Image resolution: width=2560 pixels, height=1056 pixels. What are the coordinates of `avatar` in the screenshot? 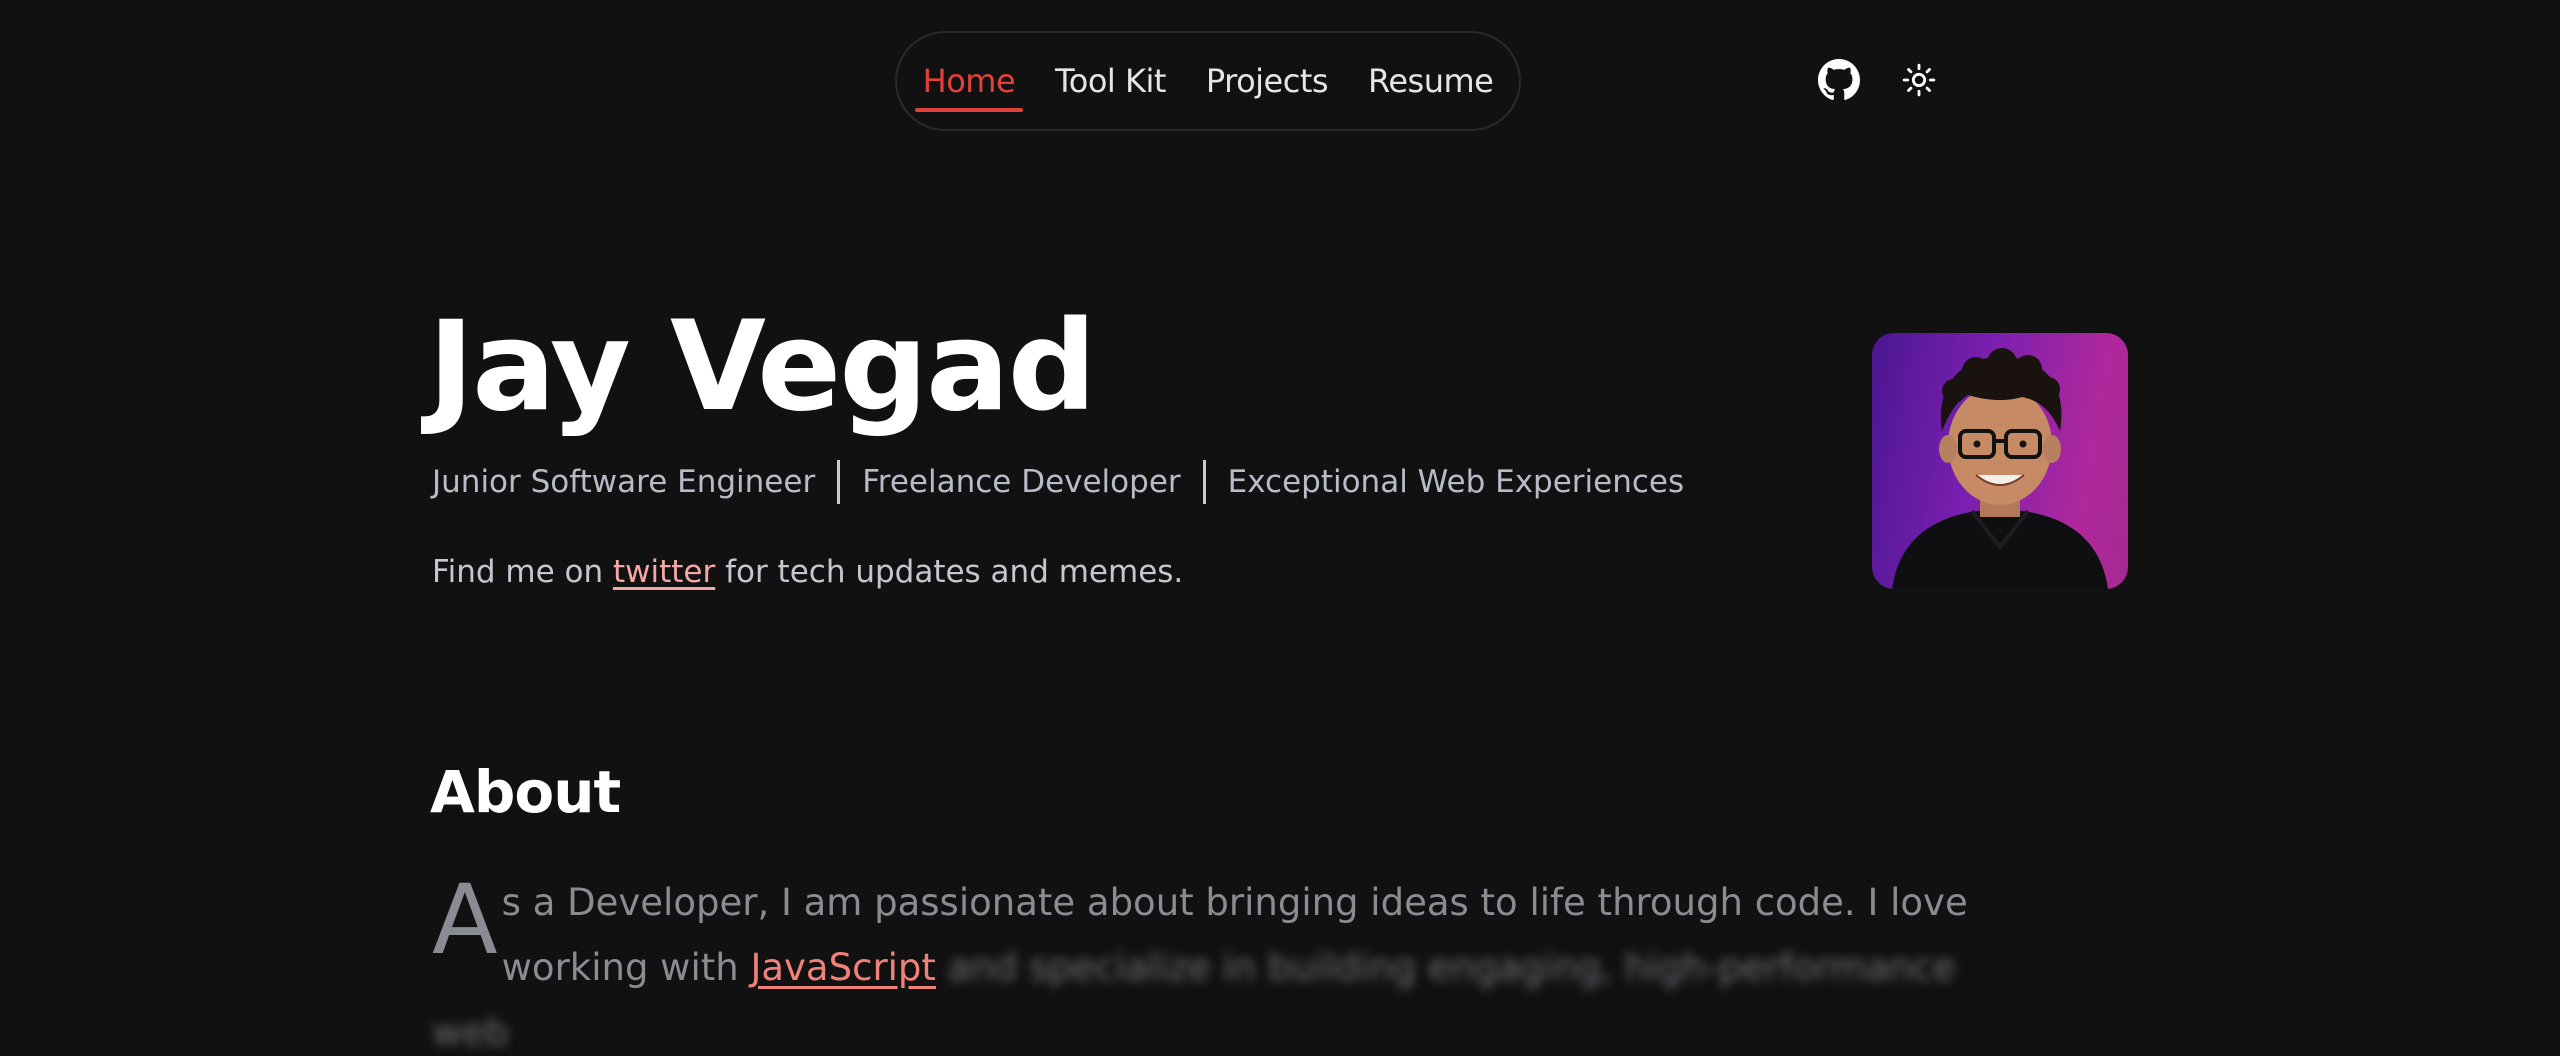 It's located at (2000, 461).